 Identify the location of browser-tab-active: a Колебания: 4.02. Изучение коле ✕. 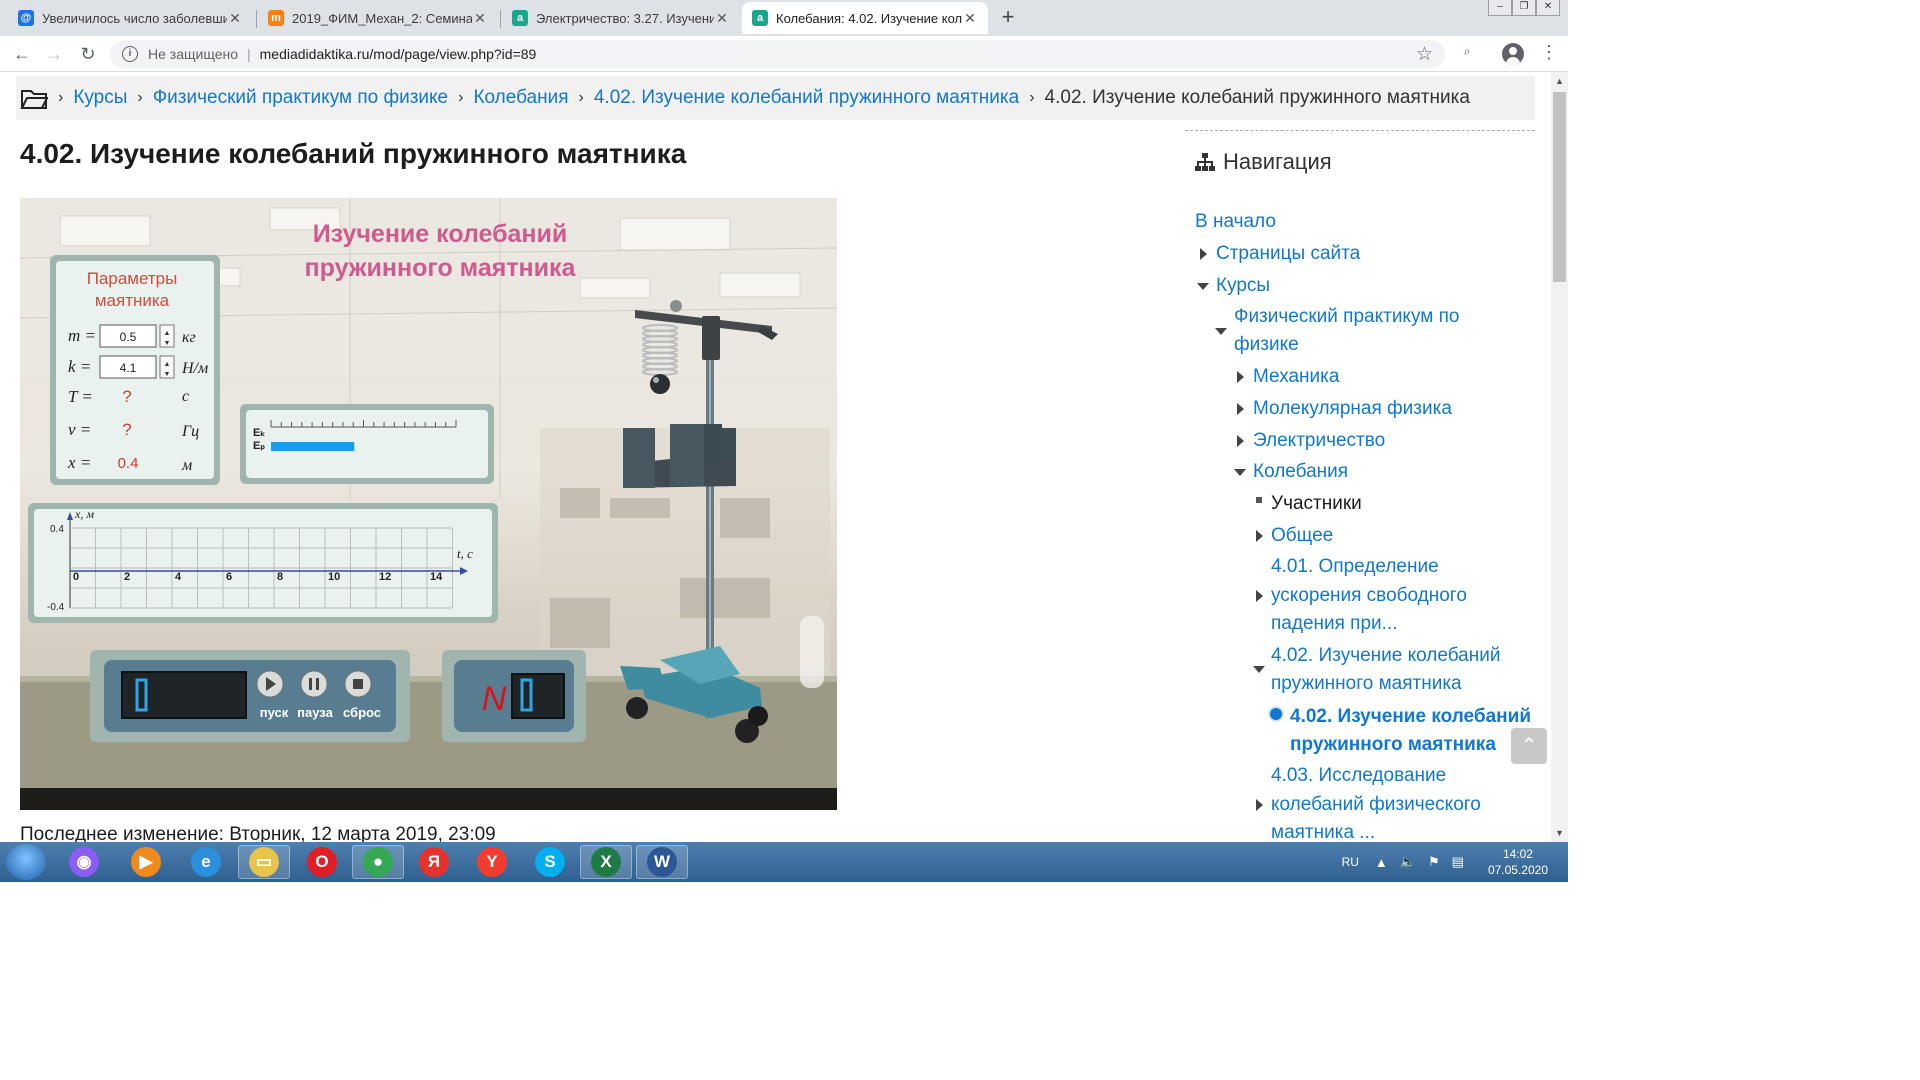
(865, 18).